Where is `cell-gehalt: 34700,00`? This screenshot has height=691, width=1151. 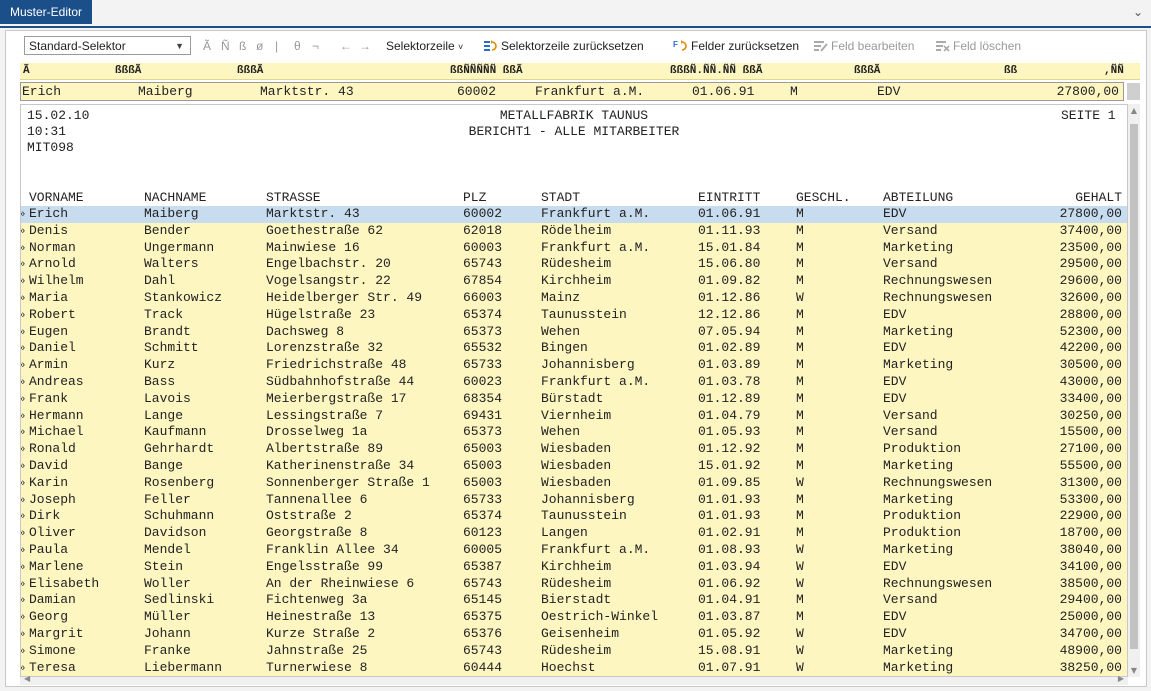
cell-gehalt: 34700,00 is located at coordinates (1090, 633).